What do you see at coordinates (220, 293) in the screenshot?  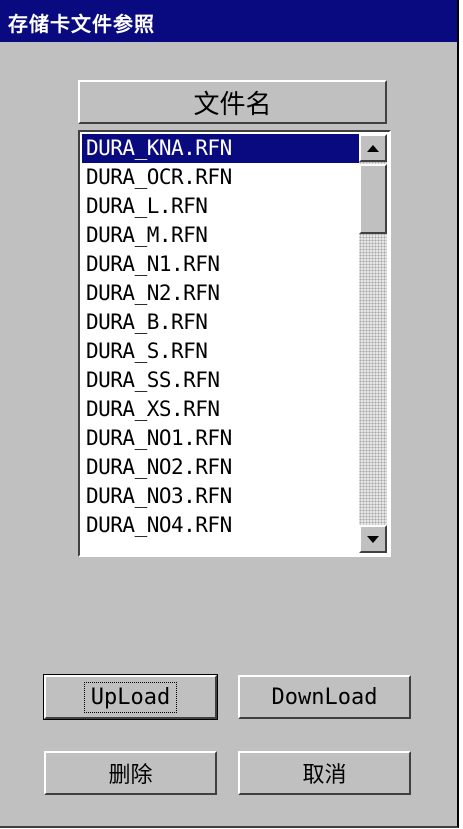 I see `list-item: DURA_N2.RFN` at bounding box center [220, 293].